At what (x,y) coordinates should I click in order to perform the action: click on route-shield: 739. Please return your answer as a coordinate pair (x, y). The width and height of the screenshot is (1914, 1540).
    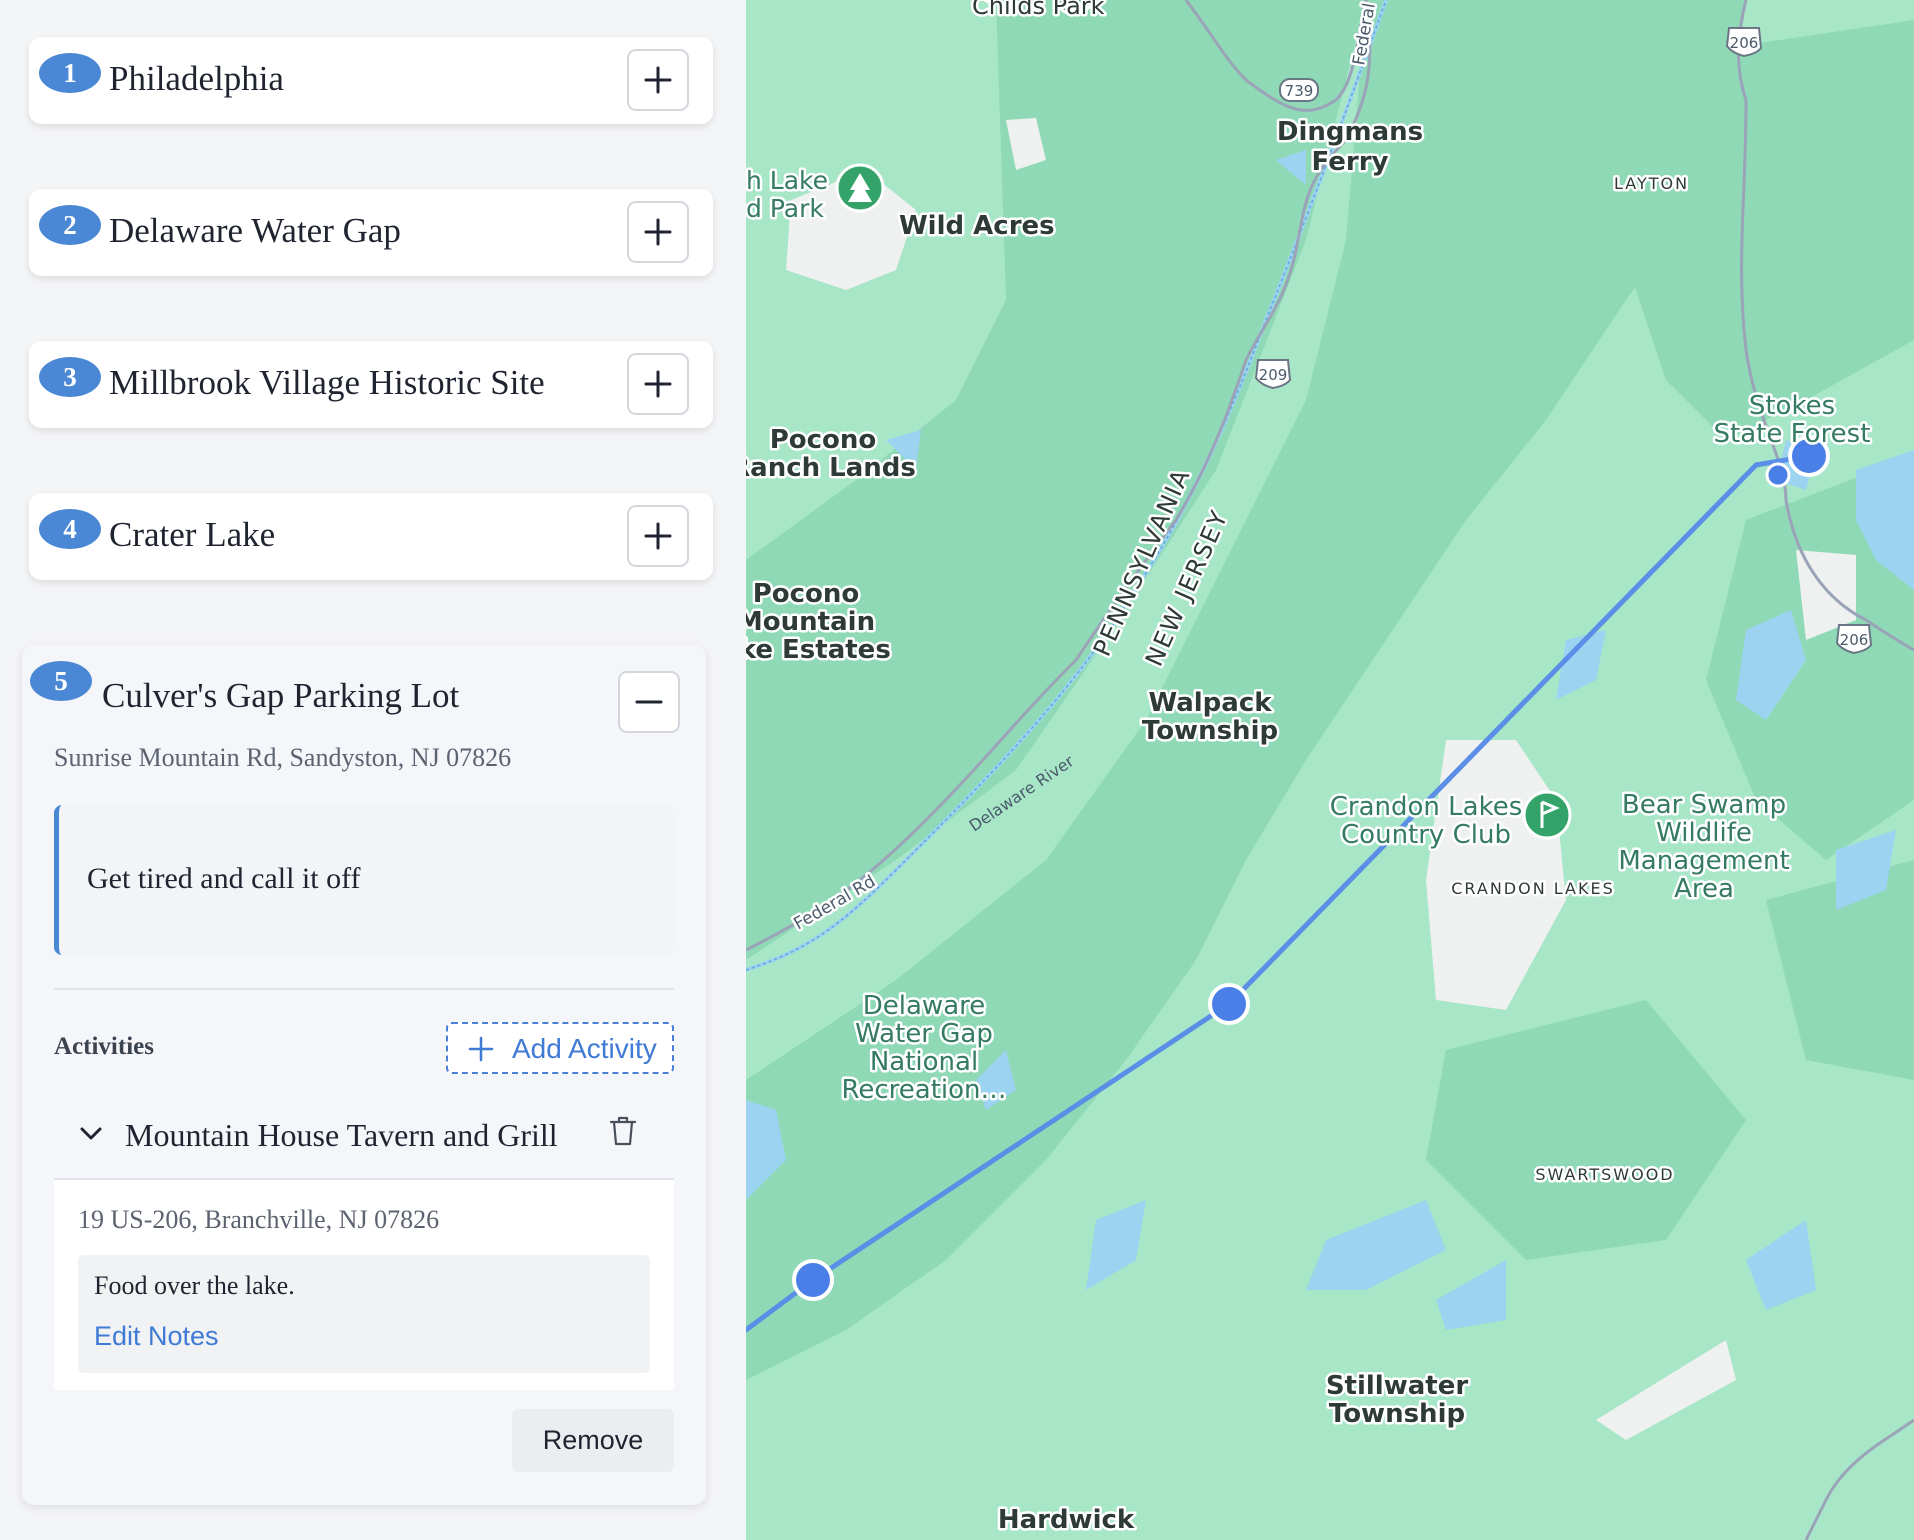
    Looking at the image, I should click on (1299, 90).